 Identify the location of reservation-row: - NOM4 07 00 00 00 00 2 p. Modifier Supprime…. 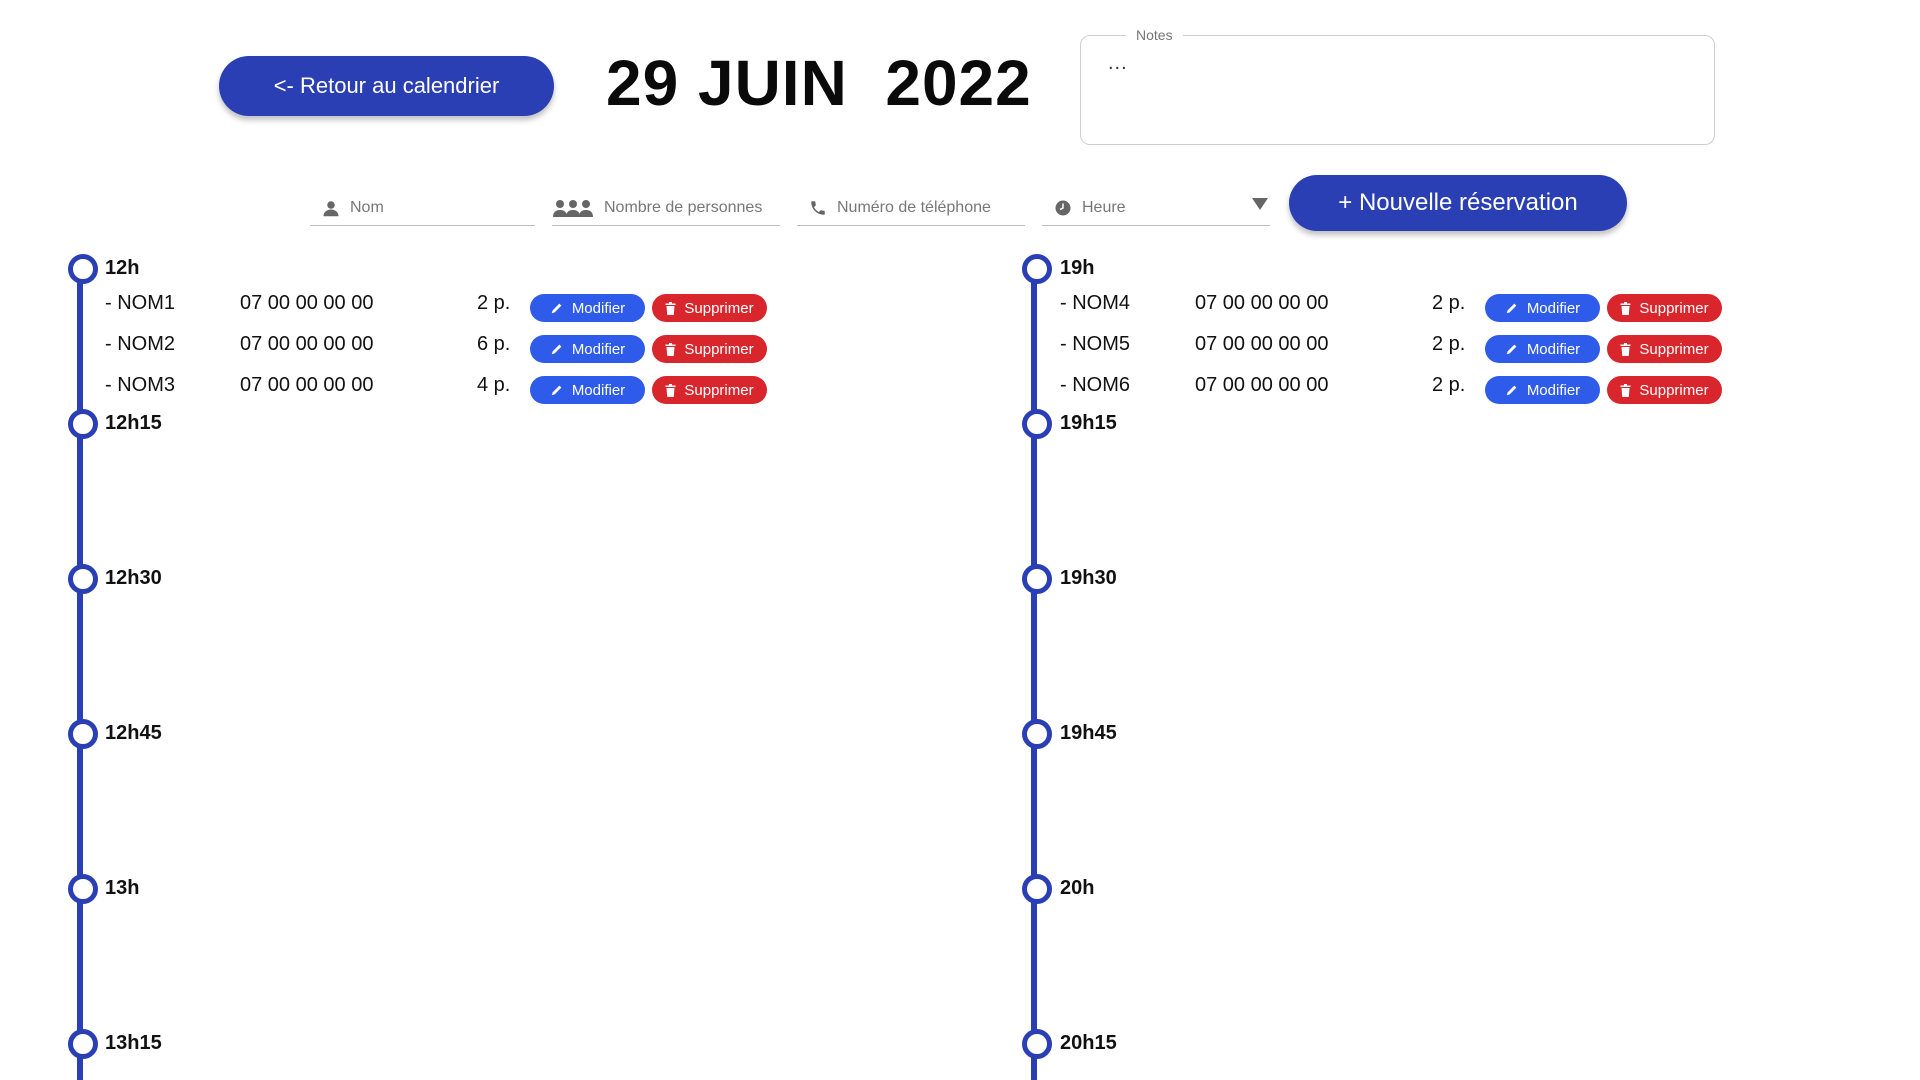
(1400, 307).